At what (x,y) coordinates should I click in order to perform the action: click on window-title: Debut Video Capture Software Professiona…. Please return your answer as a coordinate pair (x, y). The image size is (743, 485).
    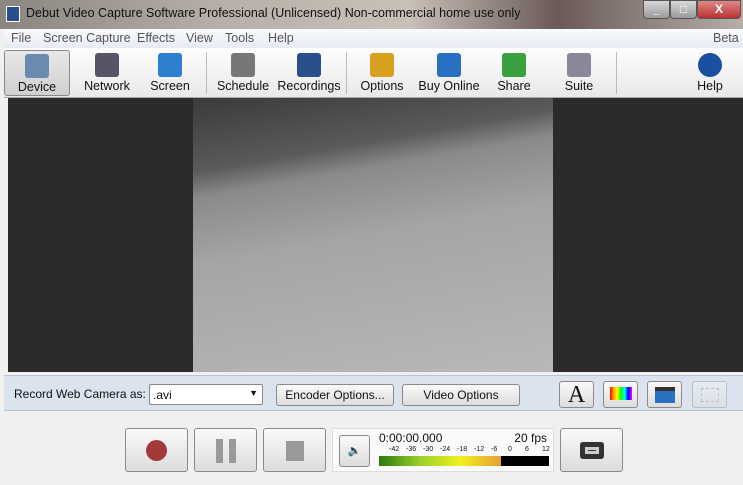
    Looking at the image, I should click on (273, 13).